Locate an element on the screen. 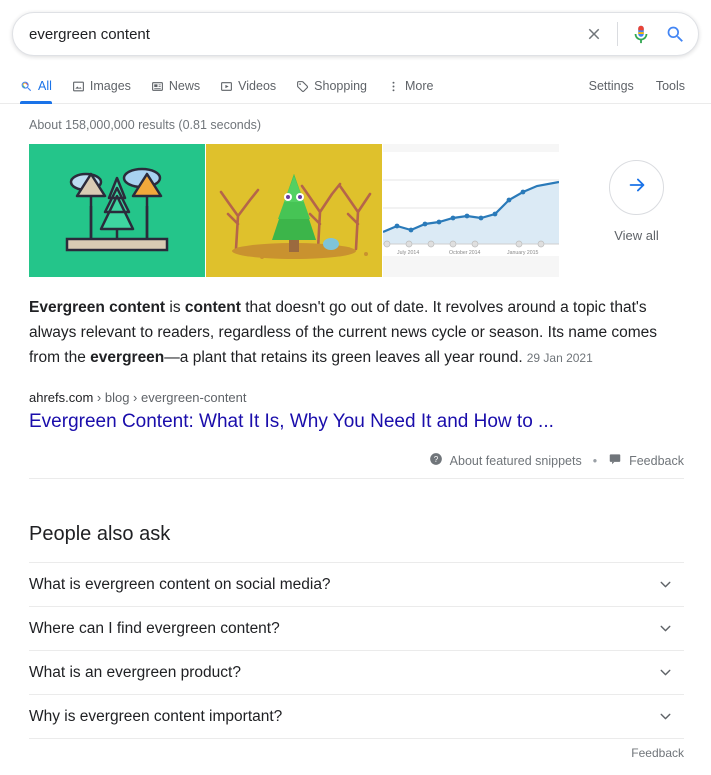 This screenshot has width=711, height=775. arrow-right-icon is located at coordinates (637, 187).